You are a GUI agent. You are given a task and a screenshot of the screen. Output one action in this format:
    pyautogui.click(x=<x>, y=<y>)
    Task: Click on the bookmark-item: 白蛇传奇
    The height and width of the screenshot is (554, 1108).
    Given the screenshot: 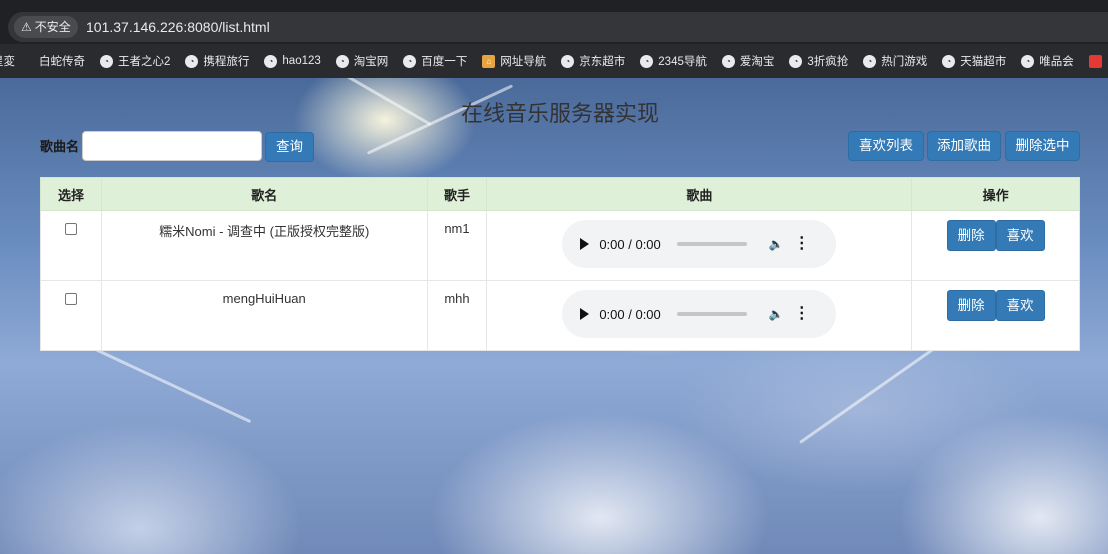 What is the action you would take?
    pyautogui.click(x=62, y=61)
    